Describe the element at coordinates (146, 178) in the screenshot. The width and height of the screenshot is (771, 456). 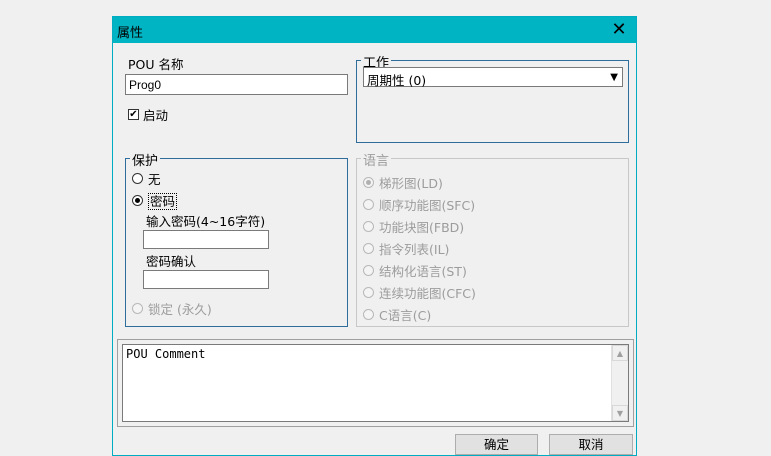
I see `protection-none-radio: 无` at that location.